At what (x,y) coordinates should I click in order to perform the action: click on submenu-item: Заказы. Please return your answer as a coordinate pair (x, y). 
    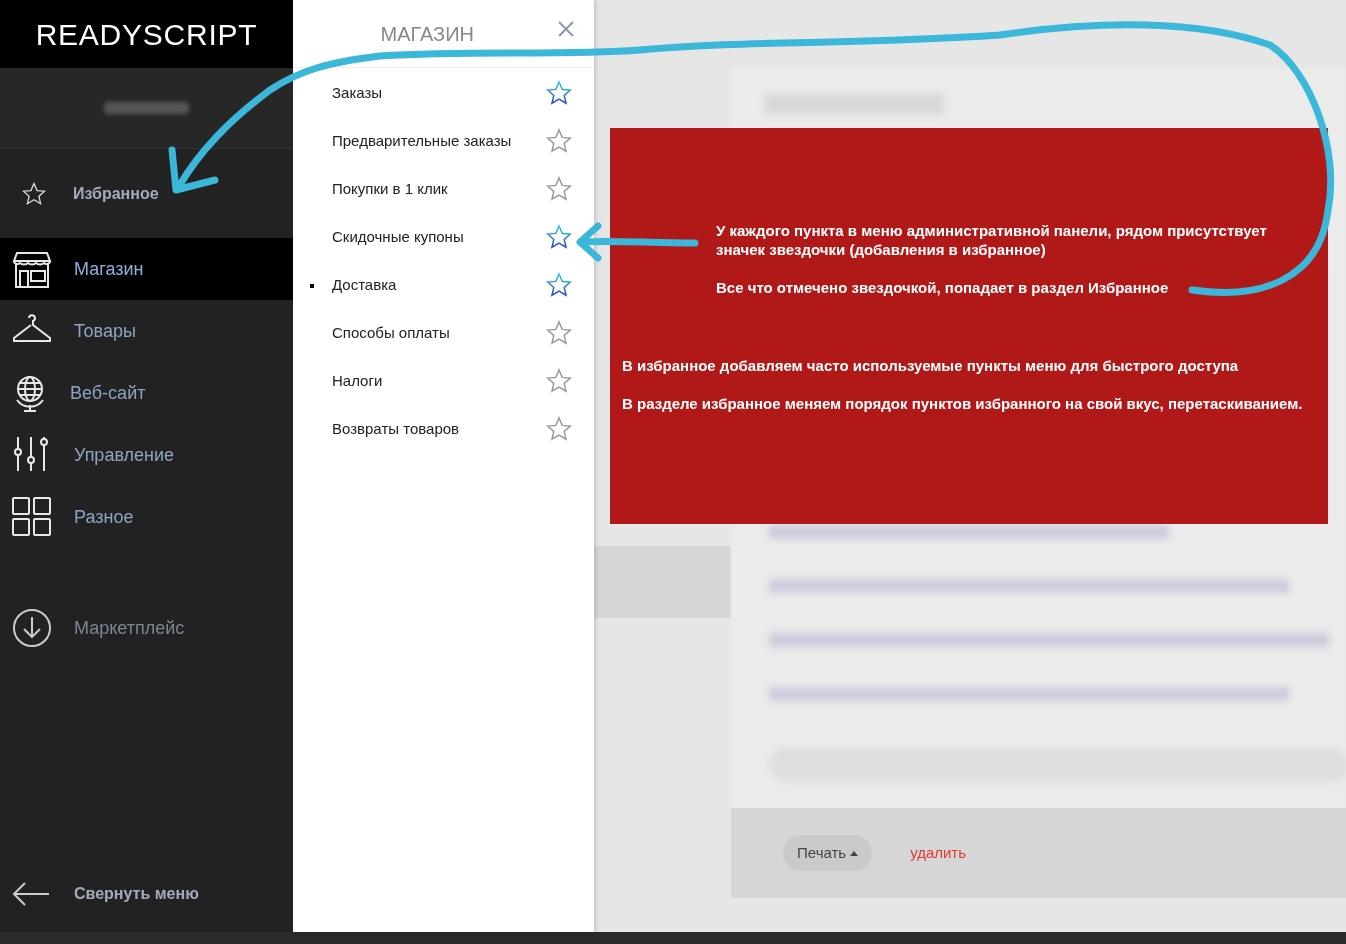
    Looking at the image, I should click on (357, 93).